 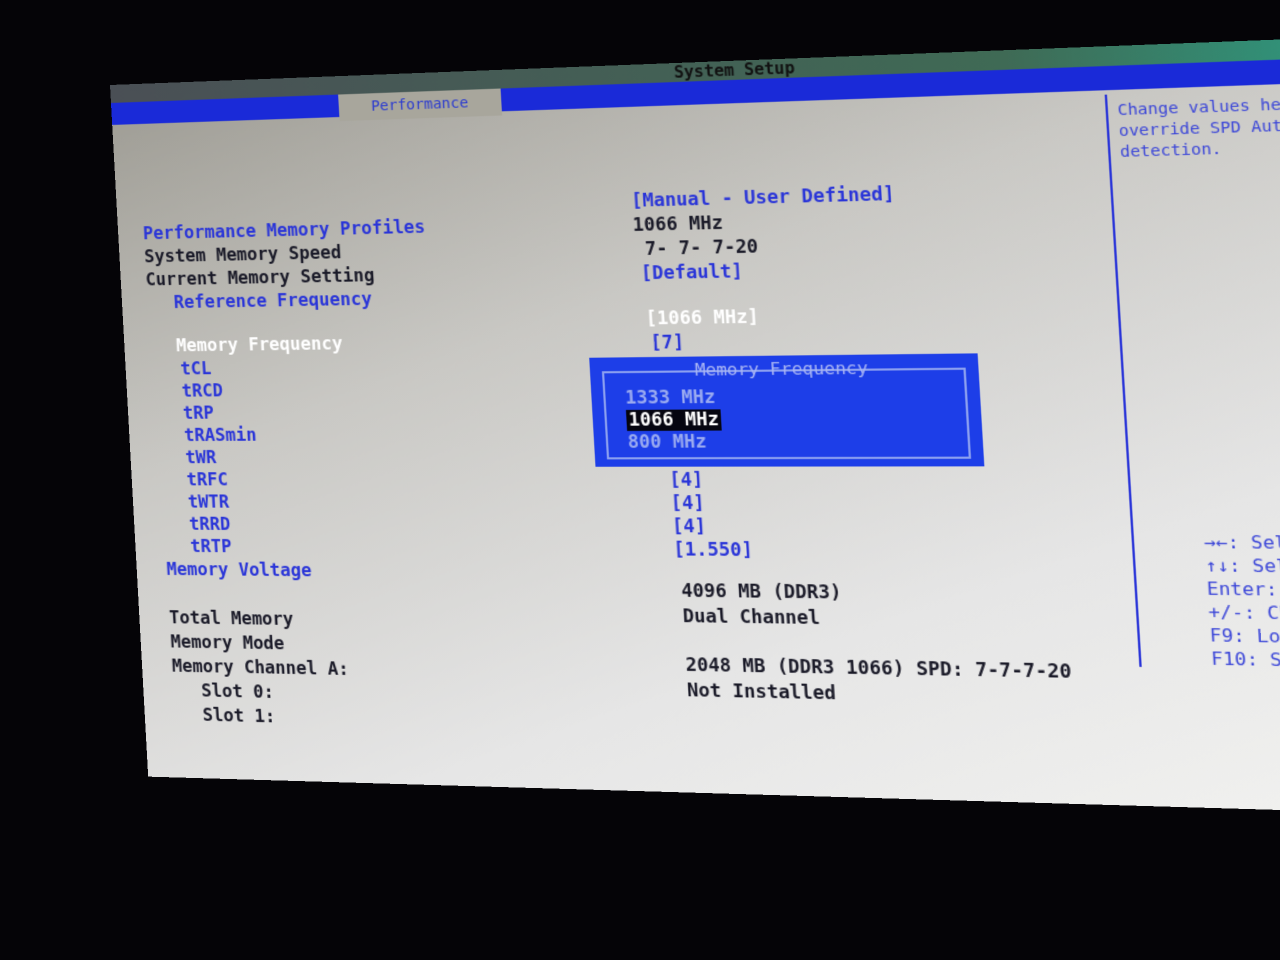 What do you see at coordinates (667, 442) in the screenshot?
I see `option-800-mhz: 800 MHz` at bounding box center [667, 442].